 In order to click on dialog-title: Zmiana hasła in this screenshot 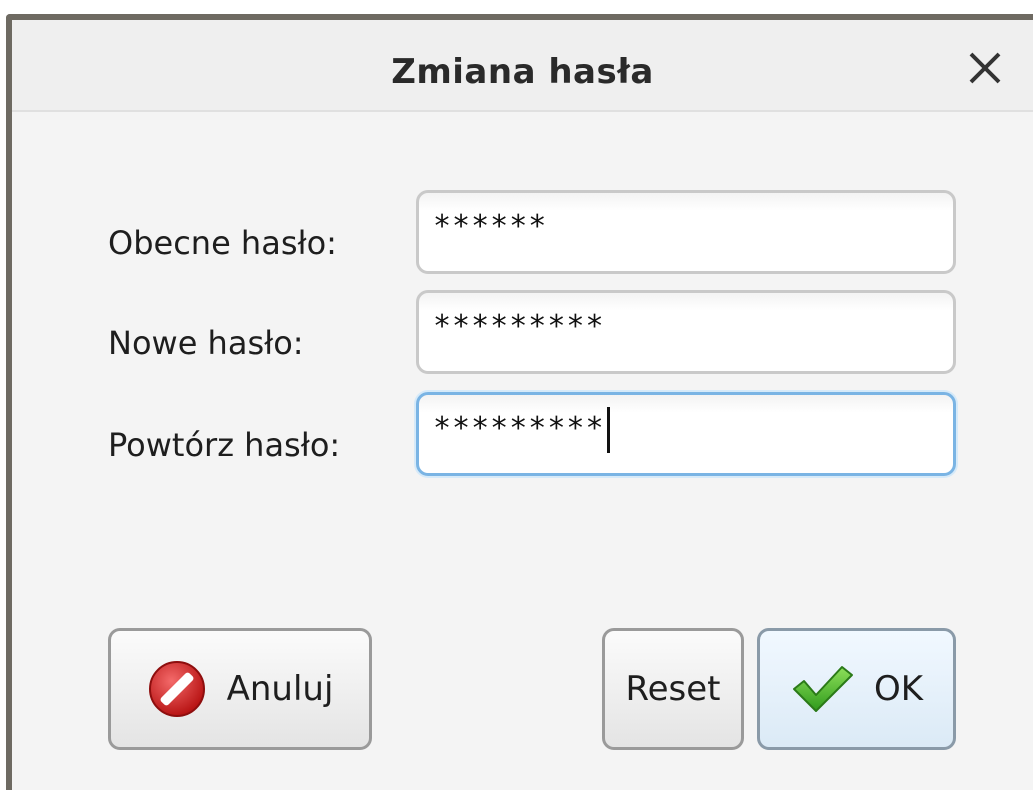, I will do `click(522, 72)`.